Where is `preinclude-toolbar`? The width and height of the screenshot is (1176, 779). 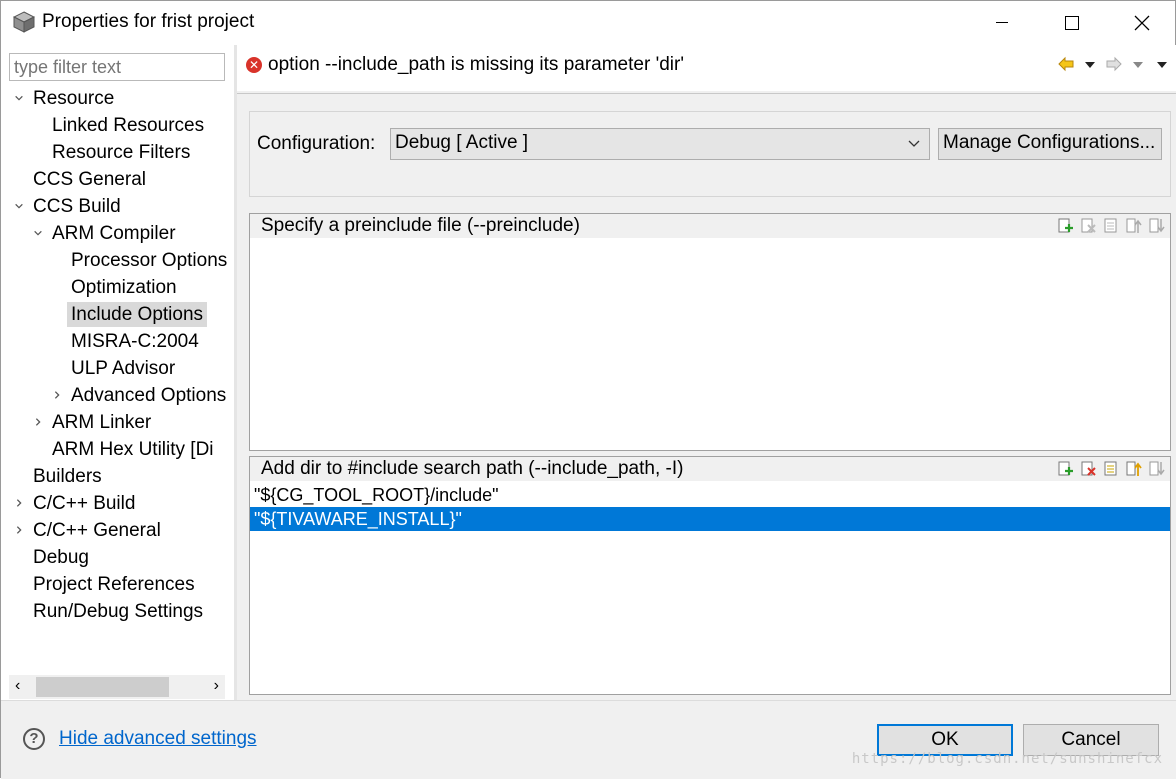 preinclude-toolbar is located at coordinates (1111, 226).